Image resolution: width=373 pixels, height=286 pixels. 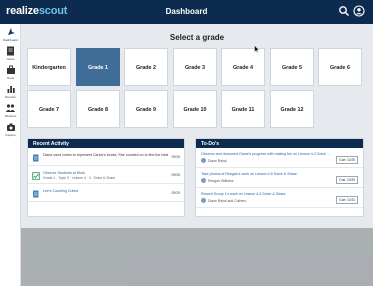 I want to click on todo-assignee: Diane Rahal and Cothers, so click(x=227, y=201).